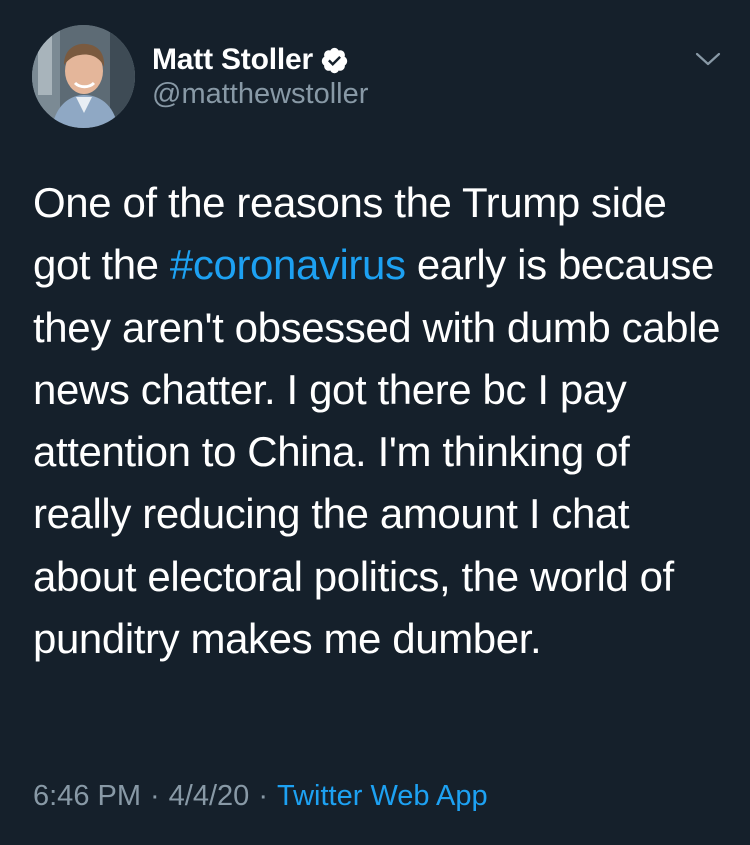 This screenshot has width=750, height=845. I want to click on avatar, so click(83, 76).